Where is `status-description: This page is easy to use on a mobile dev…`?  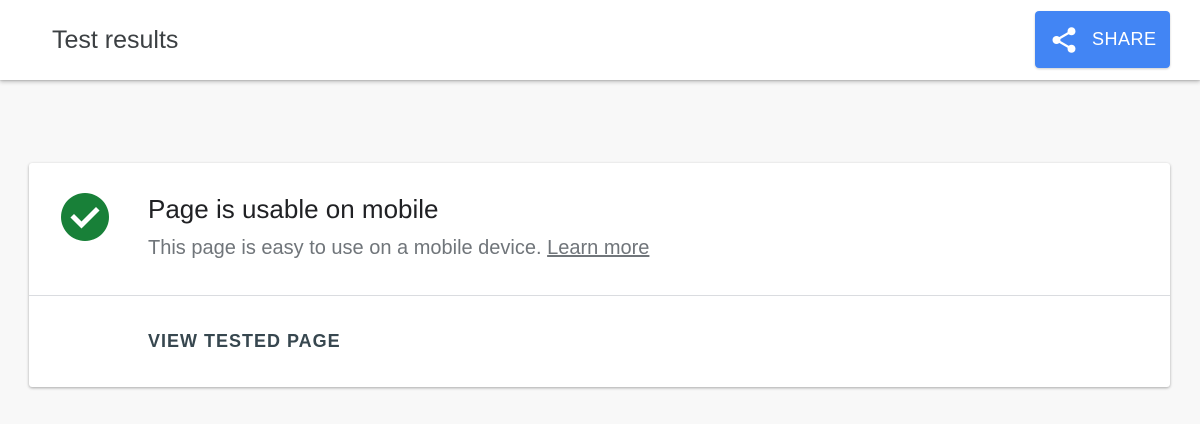
status-description: This page is easy to use on a mobile dev… is located at coordinates (398, 248).